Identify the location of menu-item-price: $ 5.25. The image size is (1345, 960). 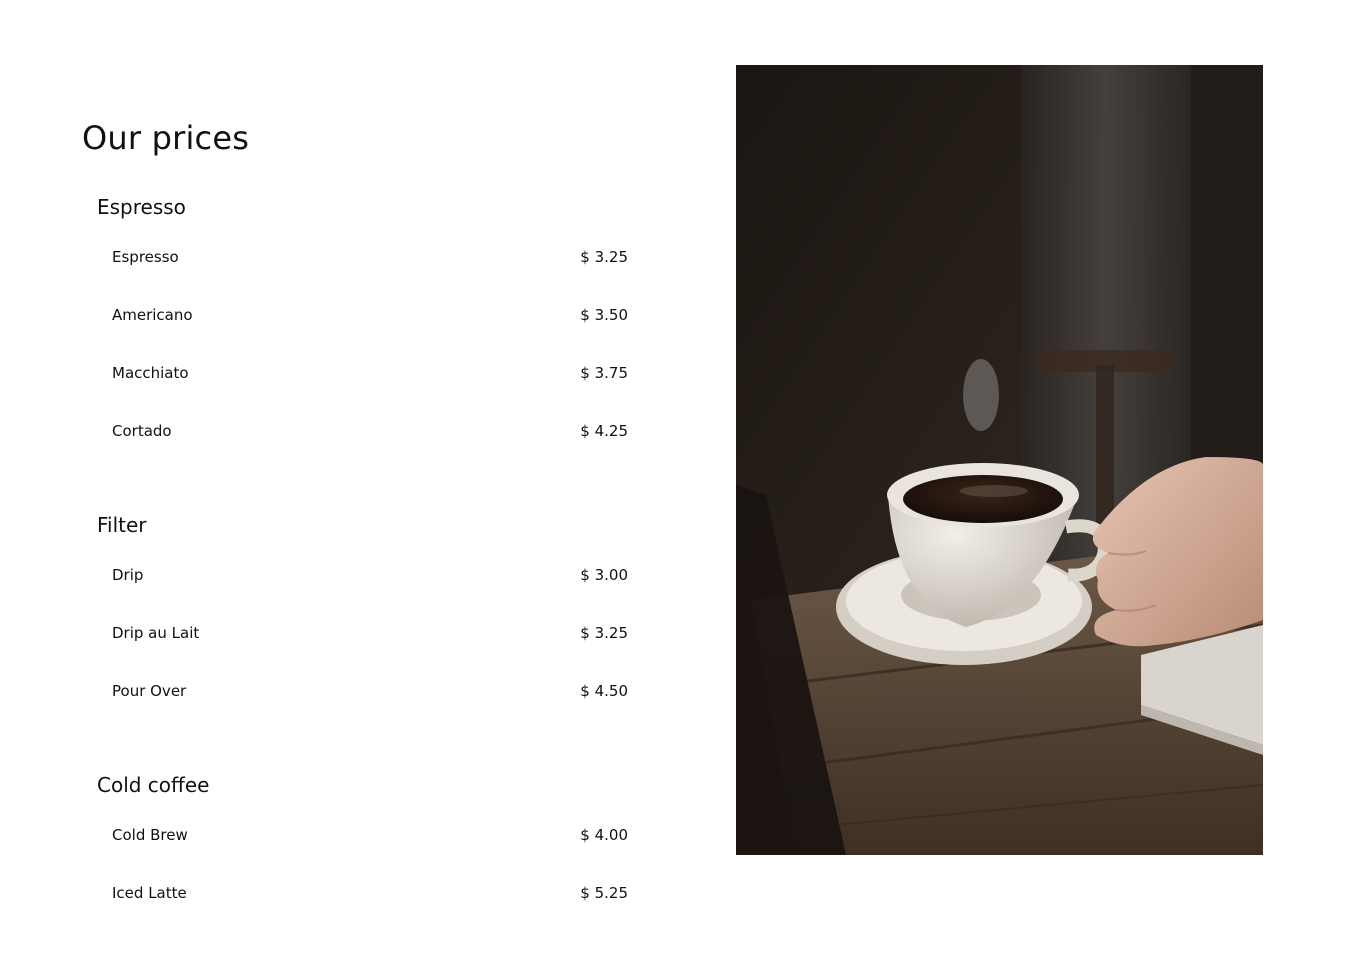
(604, 893).